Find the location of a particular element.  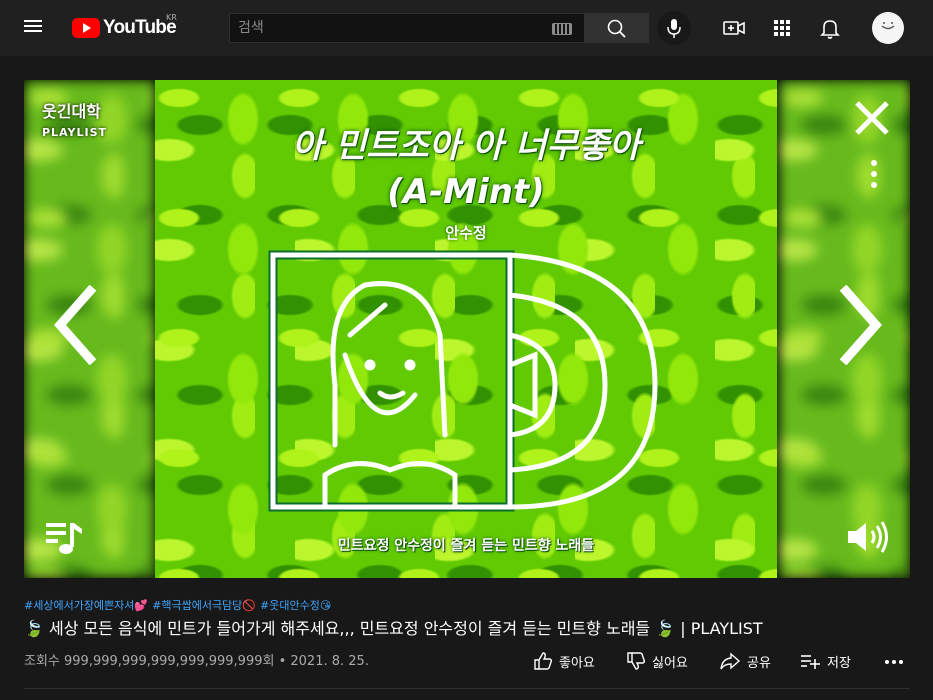

like-label: 좋아요 is located at coordinates (577, 663).